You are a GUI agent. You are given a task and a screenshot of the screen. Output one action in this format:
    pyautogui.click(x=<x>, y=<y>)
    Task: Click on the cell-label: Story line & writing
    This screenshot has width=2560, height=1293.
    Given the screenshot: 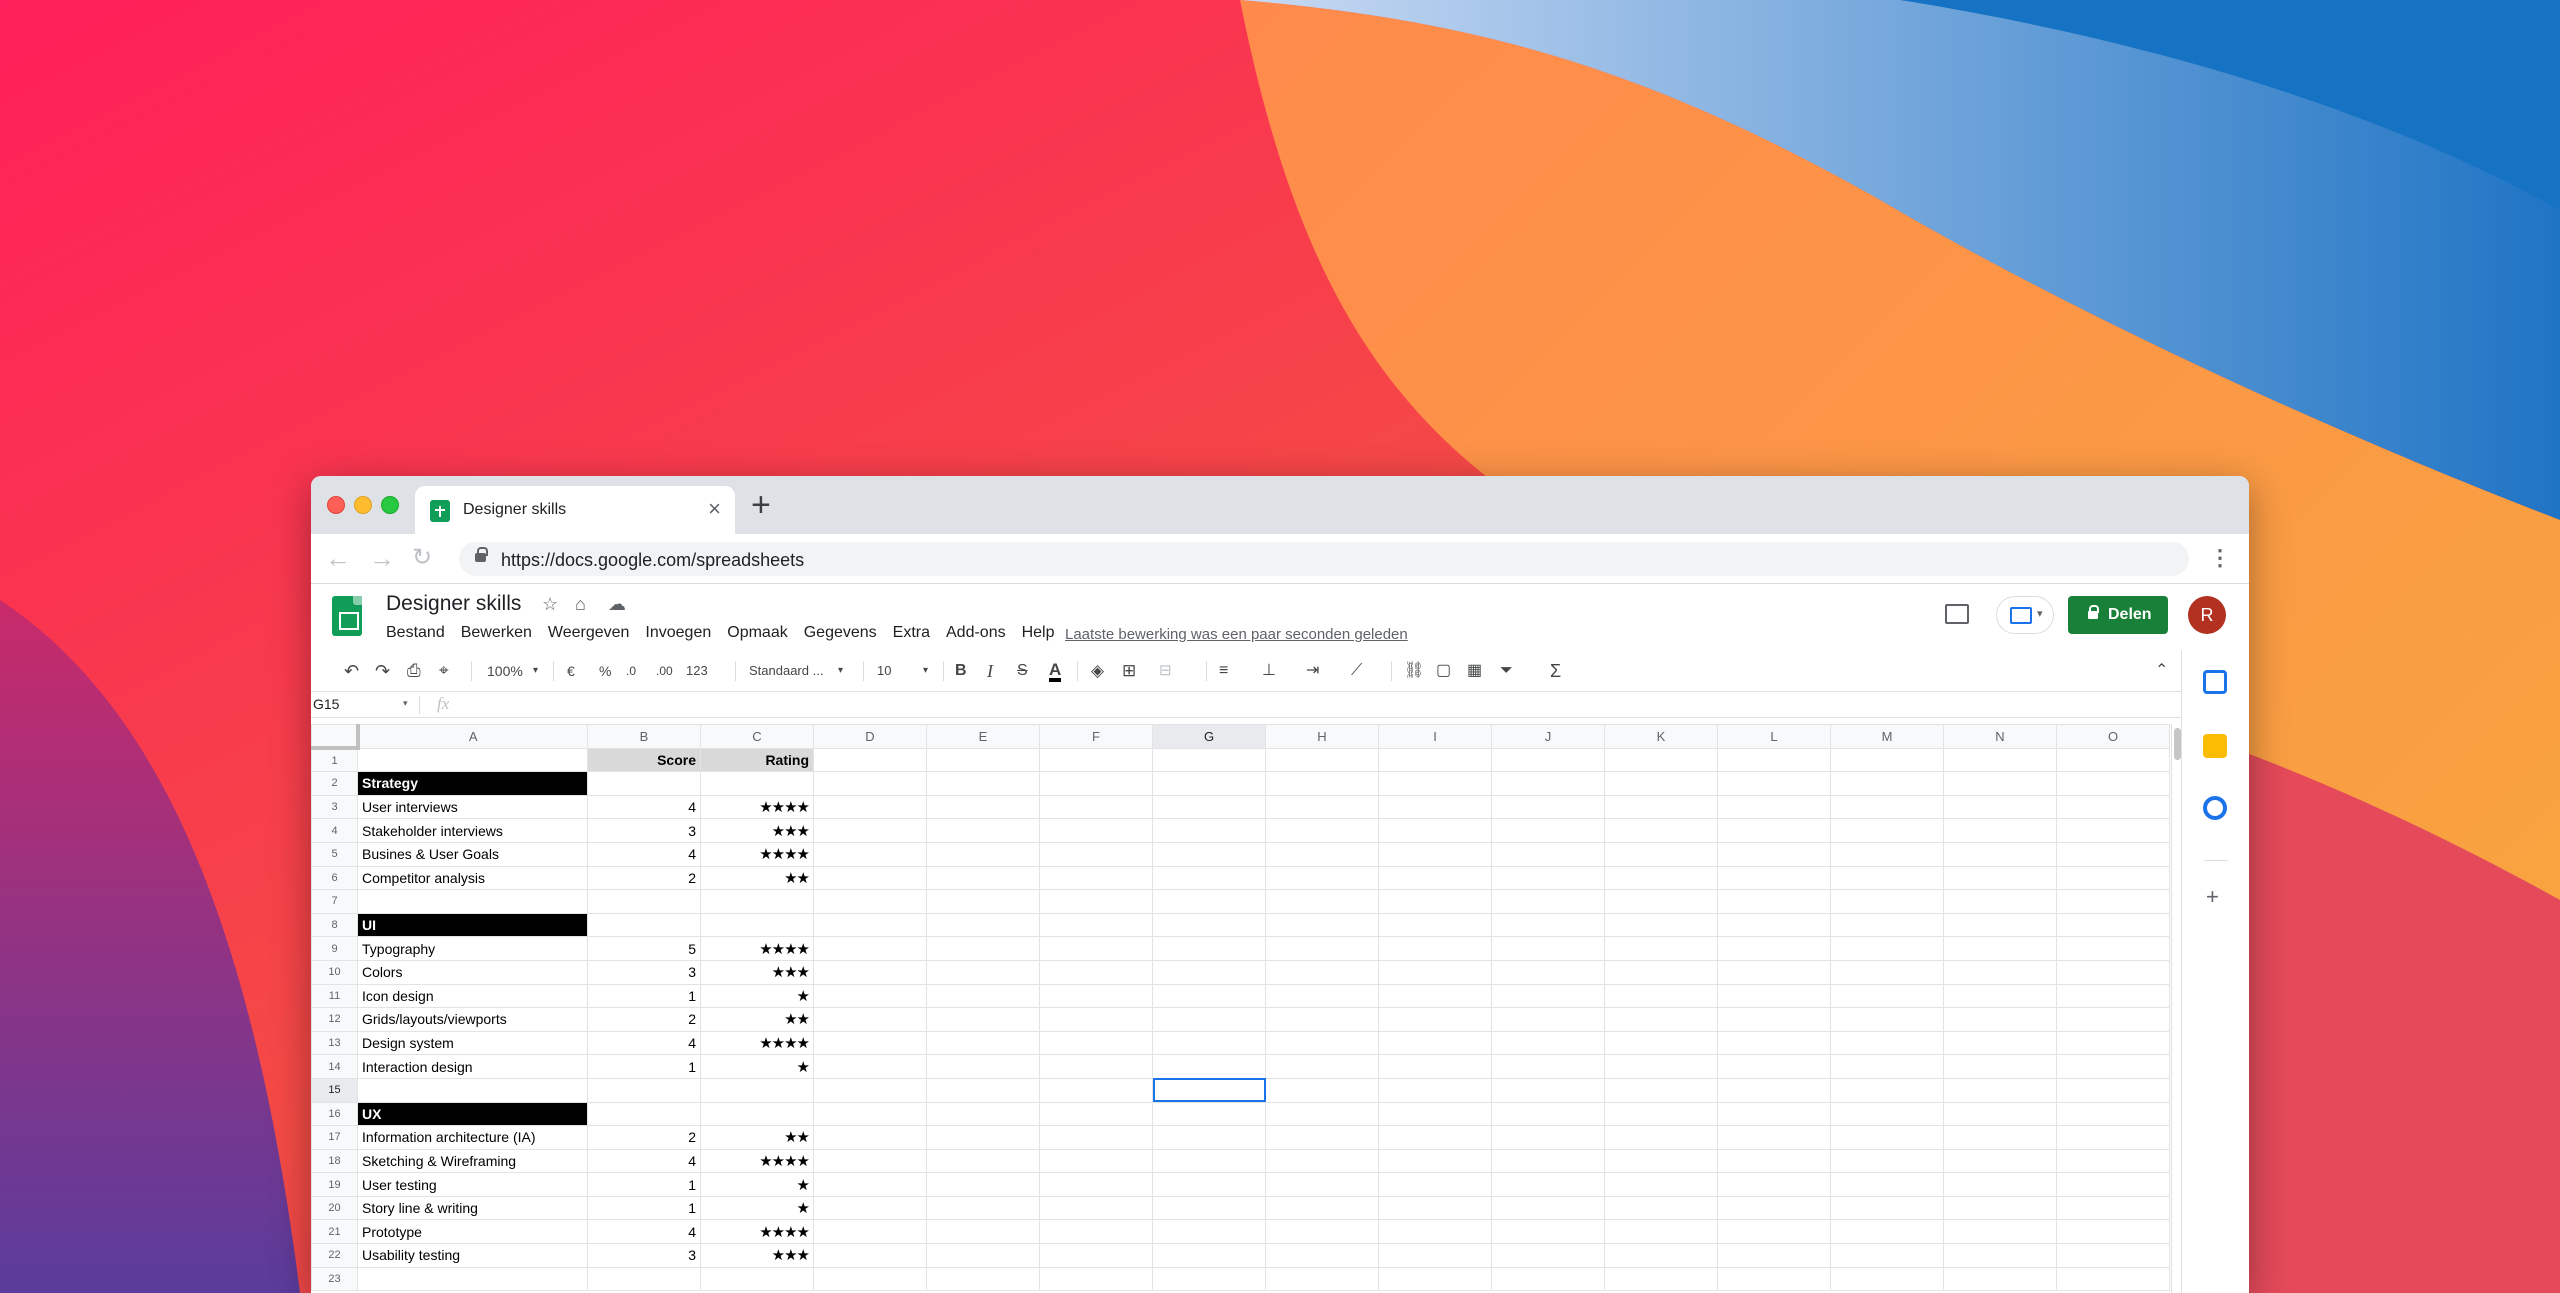 What is the action you would take?
    pyautogui.click(x=472, y=1208)
    